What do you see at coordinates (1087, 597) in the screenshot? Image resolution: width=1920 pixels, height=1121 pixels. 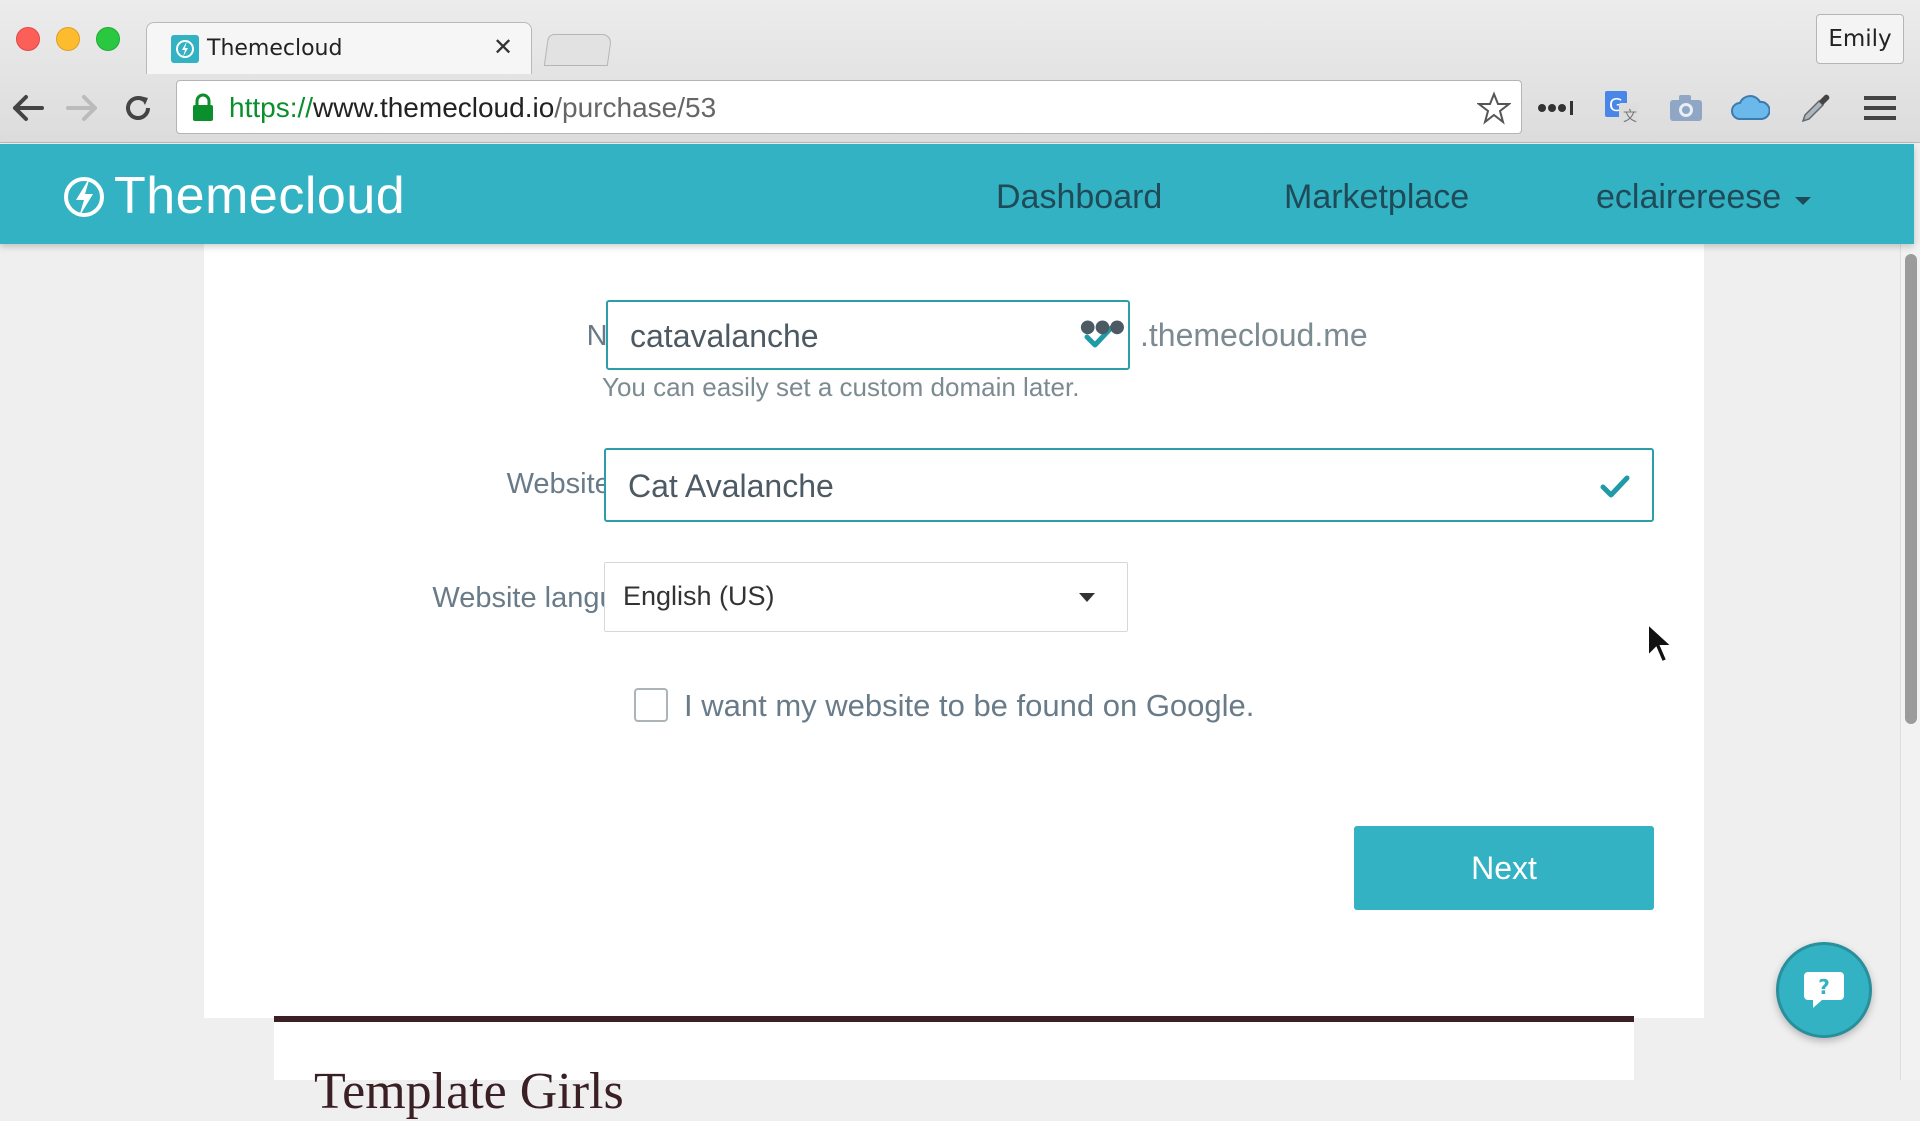 I see `chevron-down-icon` at bounding box center [1087, 597].